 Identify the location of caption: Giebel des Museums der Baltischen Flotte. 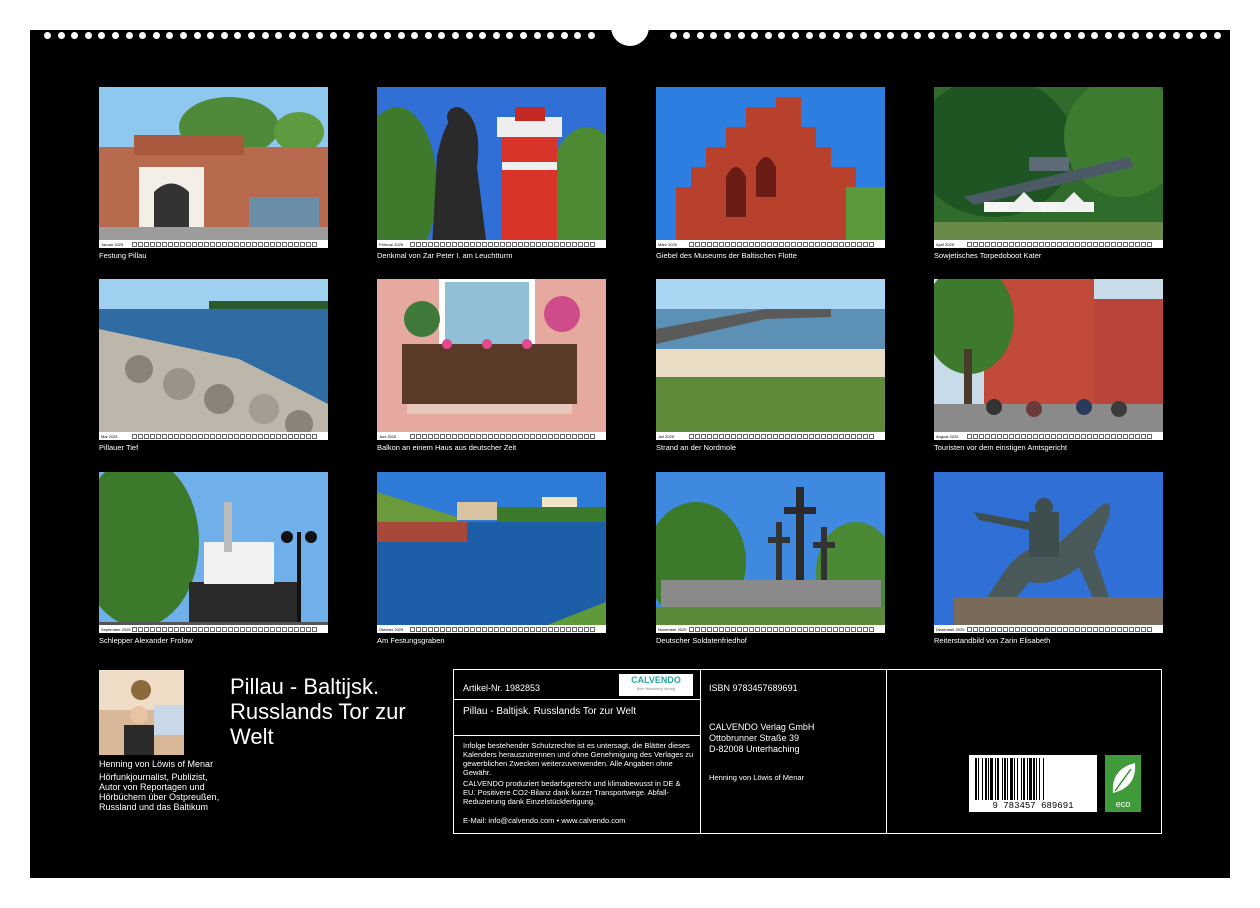
(726, 255).